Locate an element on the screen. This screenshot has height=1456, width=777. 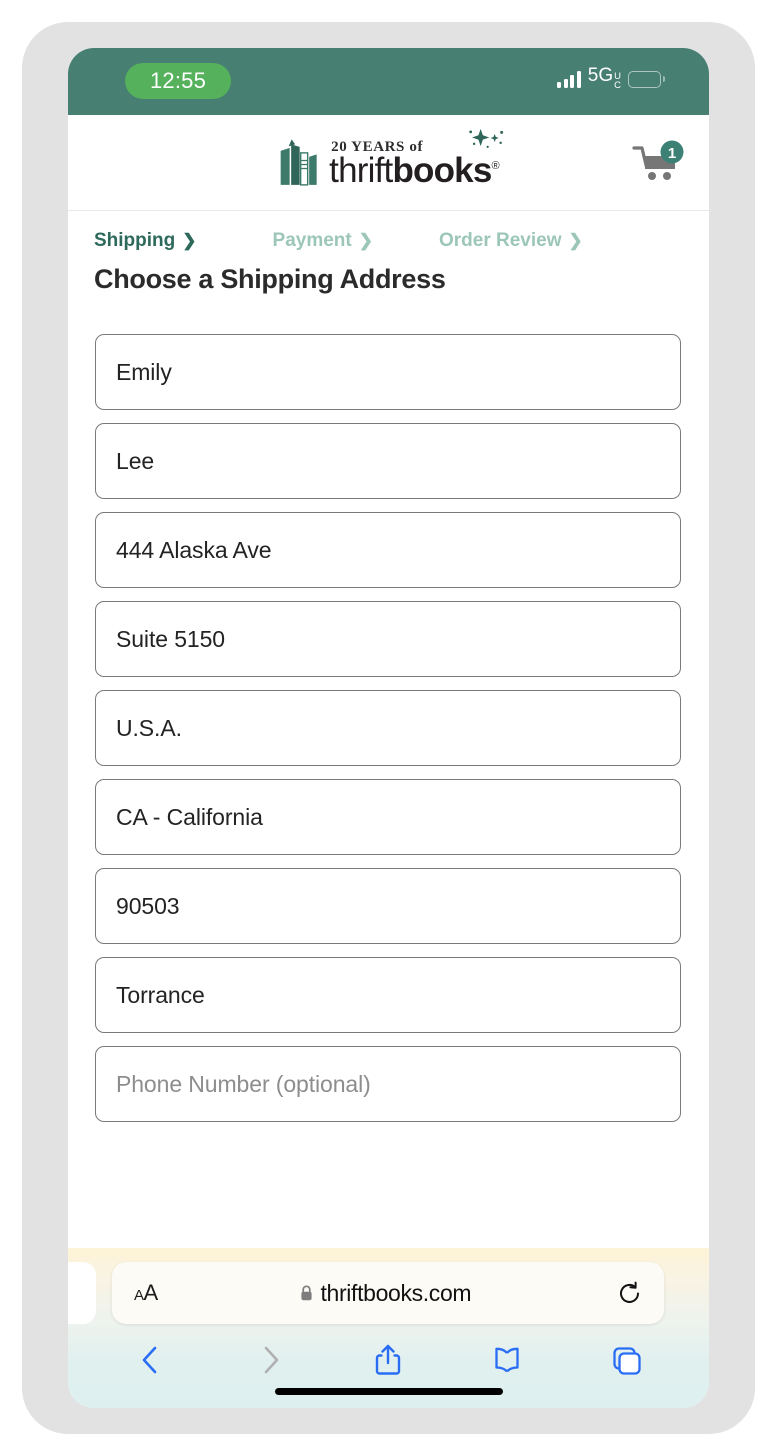
back-button is located at coordinates (151, 1360).